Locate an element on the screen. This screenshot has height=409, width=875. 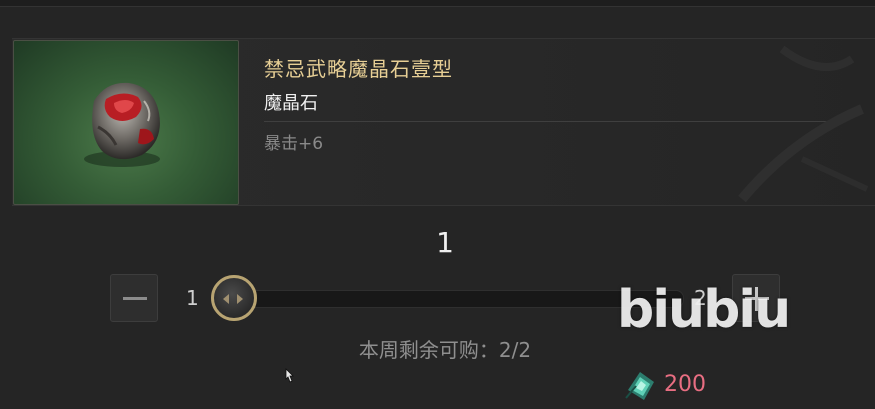
top-bar is located at coordinates (437, 3).